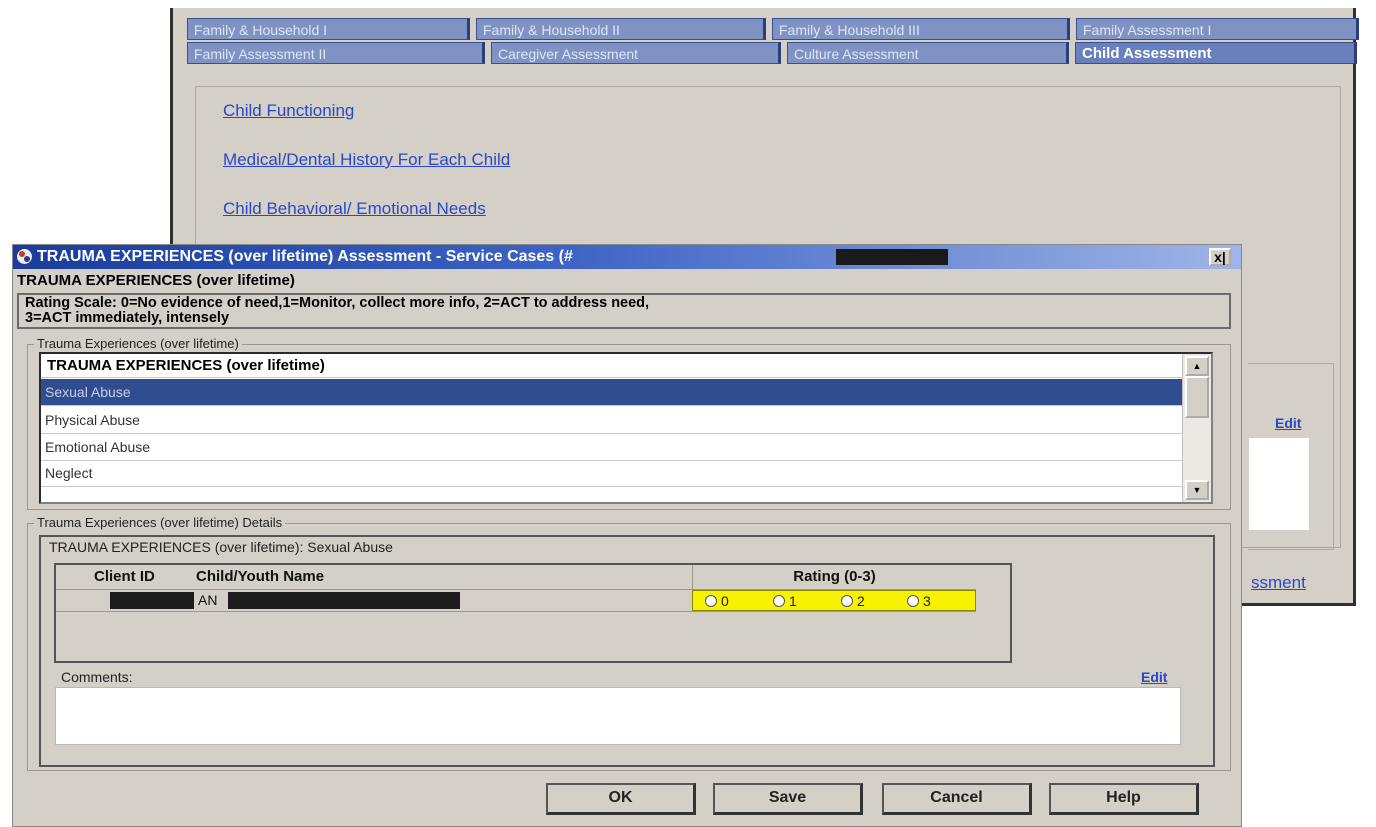 The image size is (1376, 827). I want to click on rating-radio-1: 1, so click(785, 601).